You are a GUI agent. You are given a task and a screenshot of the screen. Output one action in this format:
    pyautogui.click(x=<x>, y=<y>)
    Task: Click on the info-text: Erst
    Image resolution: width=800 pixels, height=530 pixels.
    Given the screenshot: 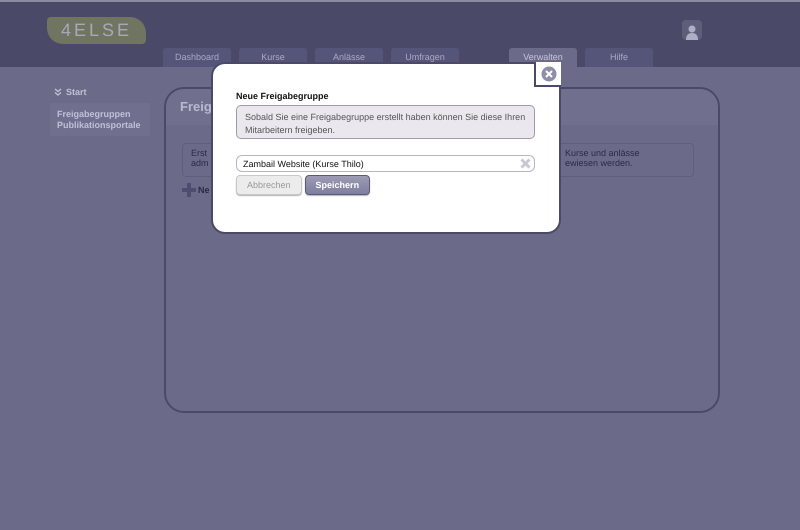 What is the action you would take?
    pyautogui.click(x=199, y=153)
    